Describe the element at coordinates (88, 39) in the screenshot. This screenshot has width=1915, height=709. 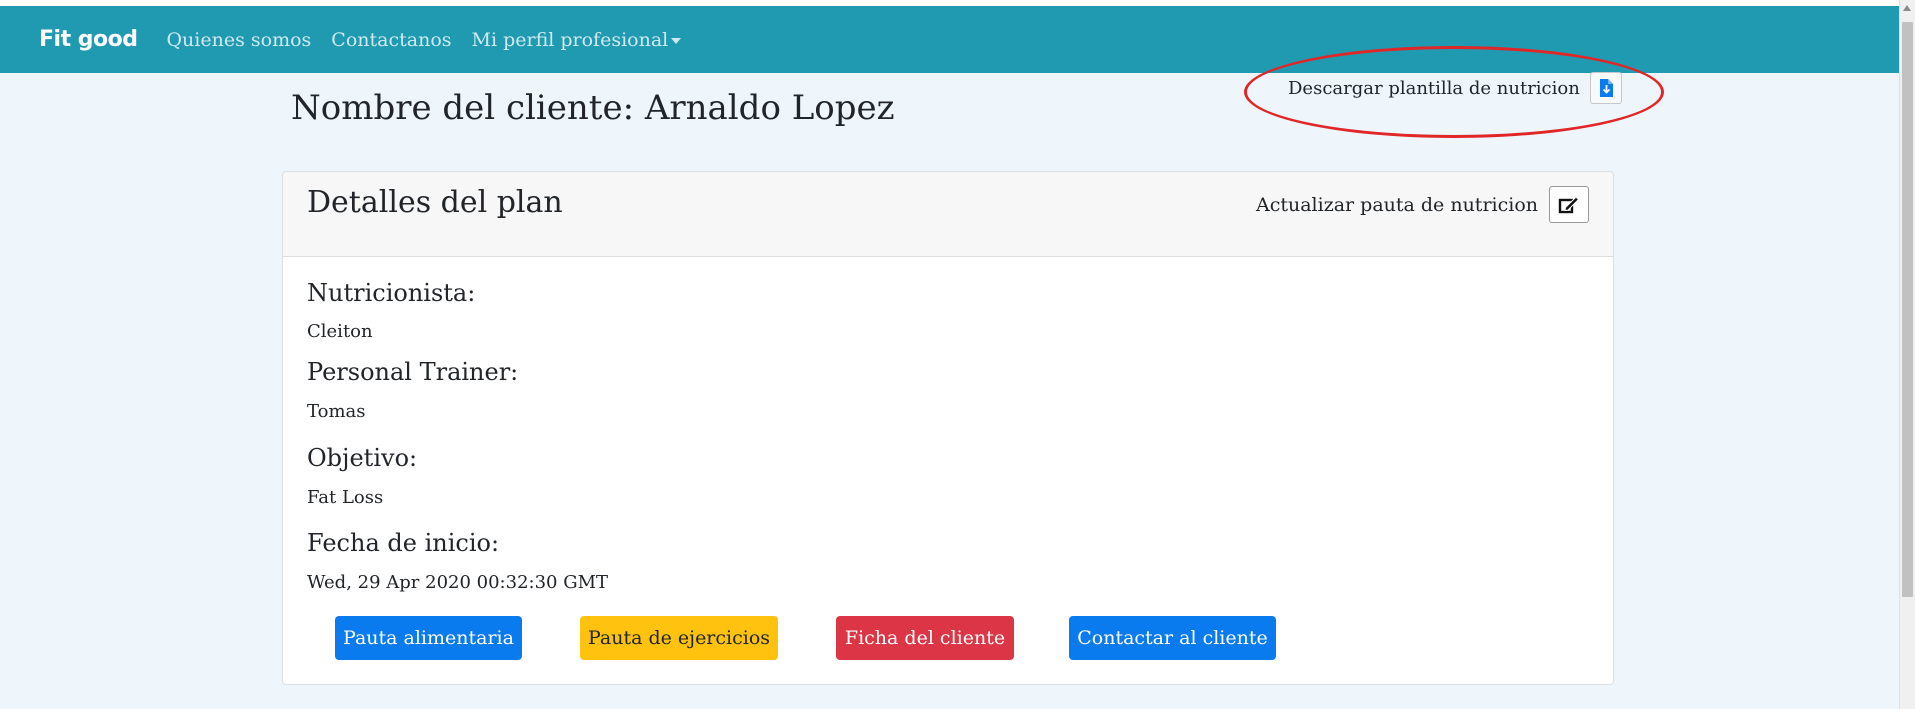
I see `brand-logo: Fit good` at that location.